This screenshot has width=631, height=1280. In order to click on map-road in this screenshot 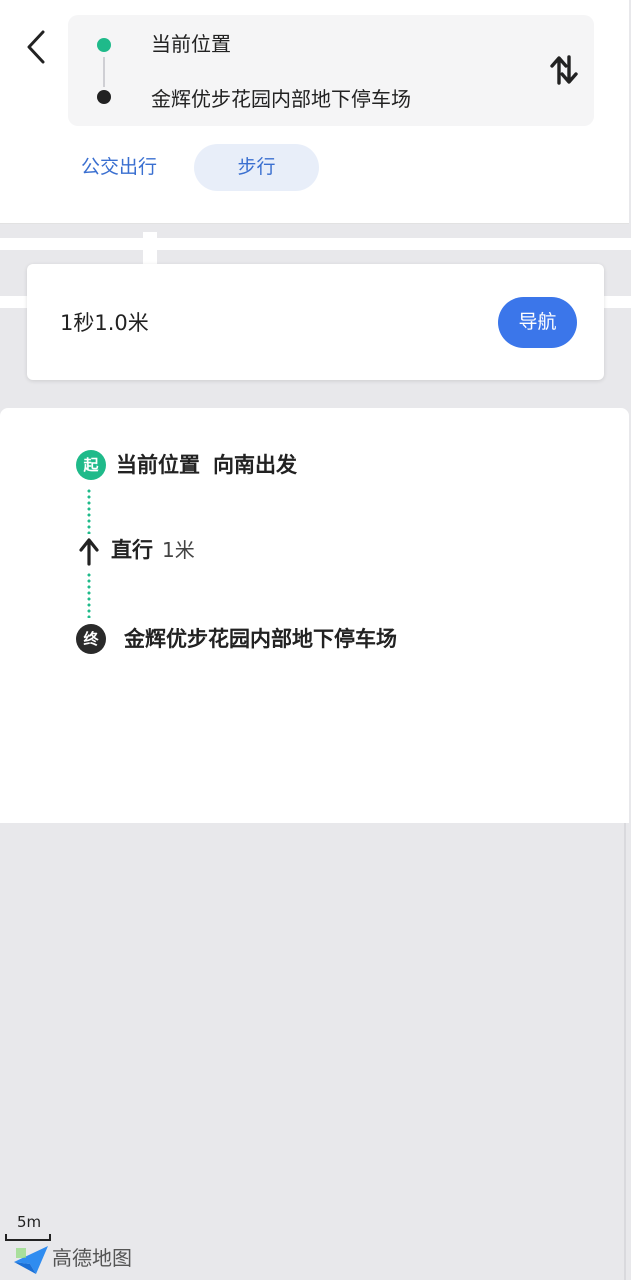, I will do `click(315, 244)`.